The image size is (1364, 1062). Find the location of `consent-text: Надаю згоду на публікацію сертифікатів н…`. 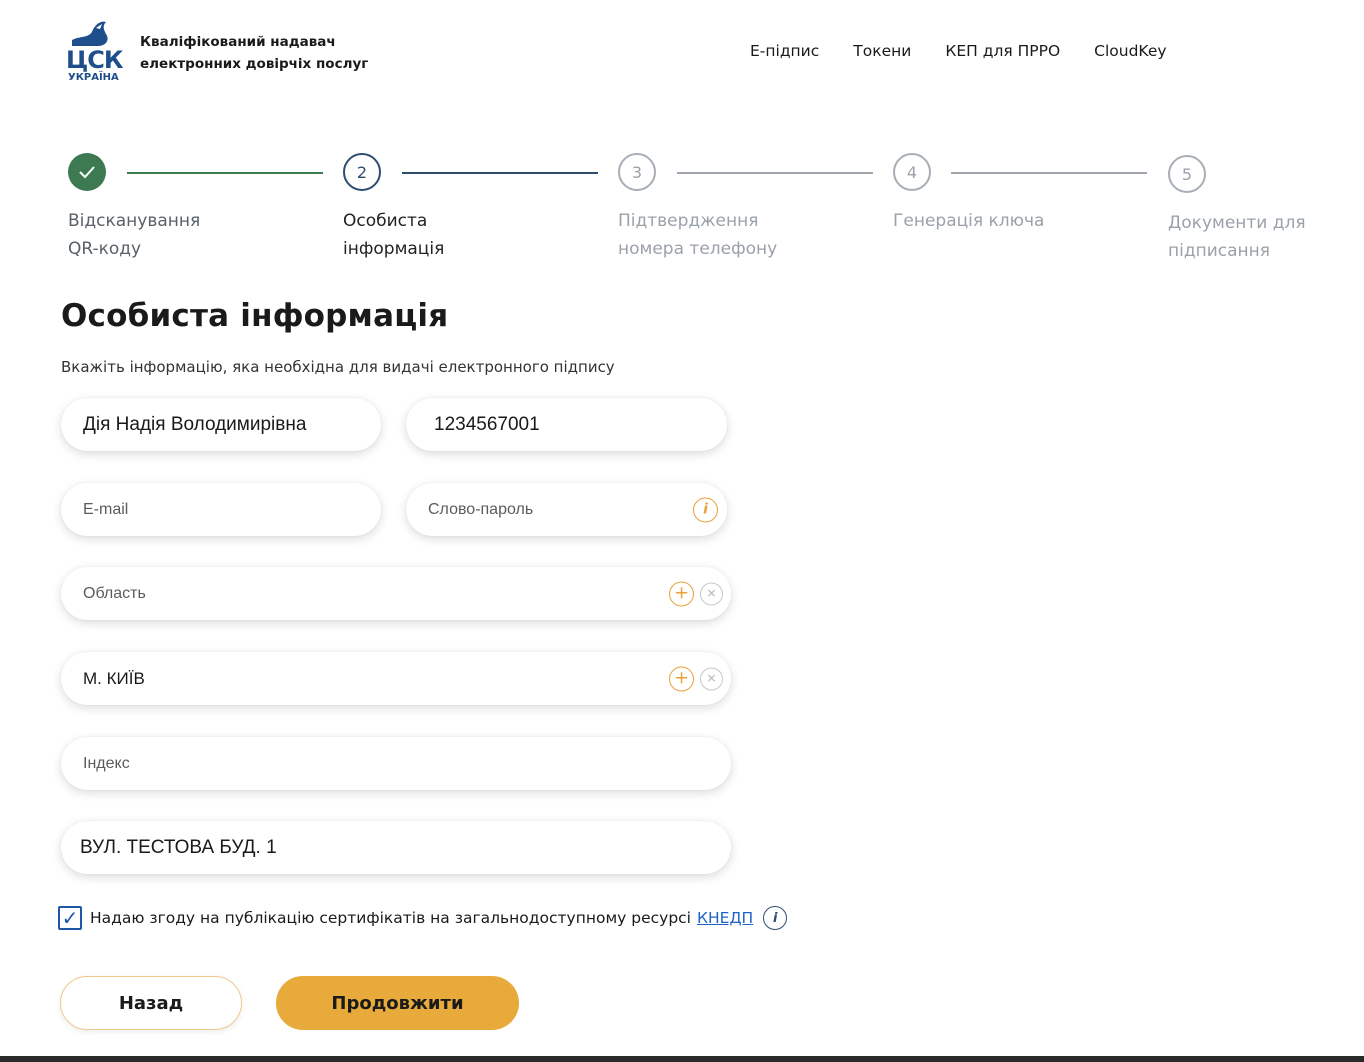

consent-text: Надаю згоду на публікацію сертифікатів н… is located at coordinates (390, 918).